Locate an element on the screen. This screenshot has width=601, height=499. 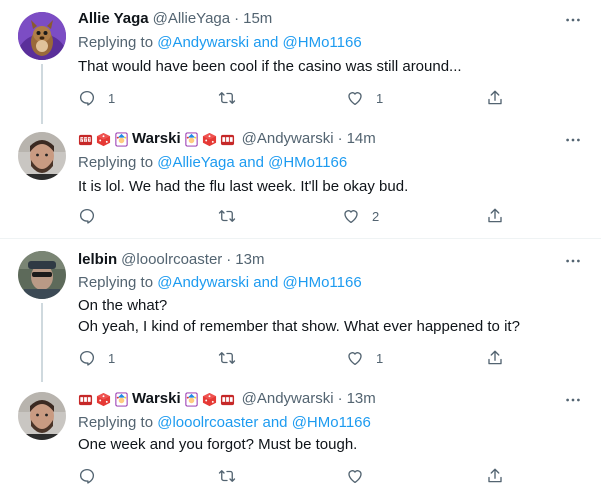
timestamp: 15m is located at coordinates (257, 19).